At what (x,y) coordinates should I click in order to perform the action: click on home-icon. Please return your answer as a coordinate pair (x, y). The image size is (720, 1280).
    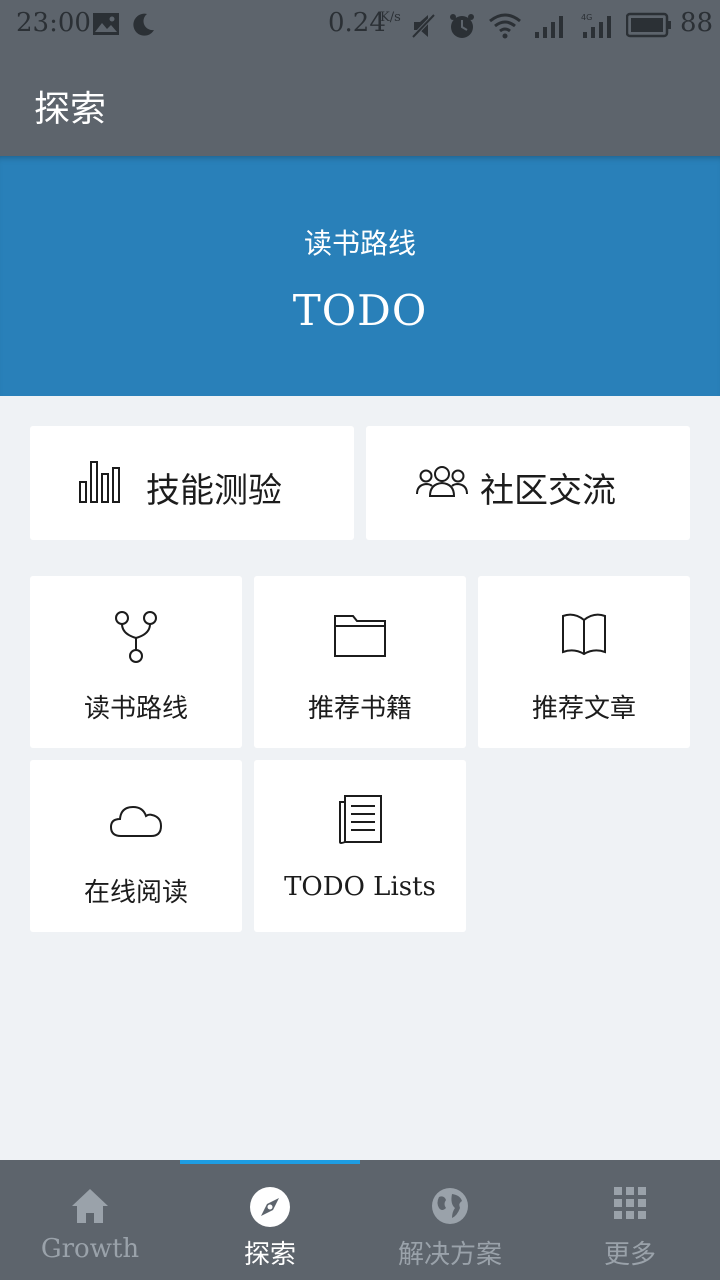
    Looking at the image, I should click on (90, 1207).